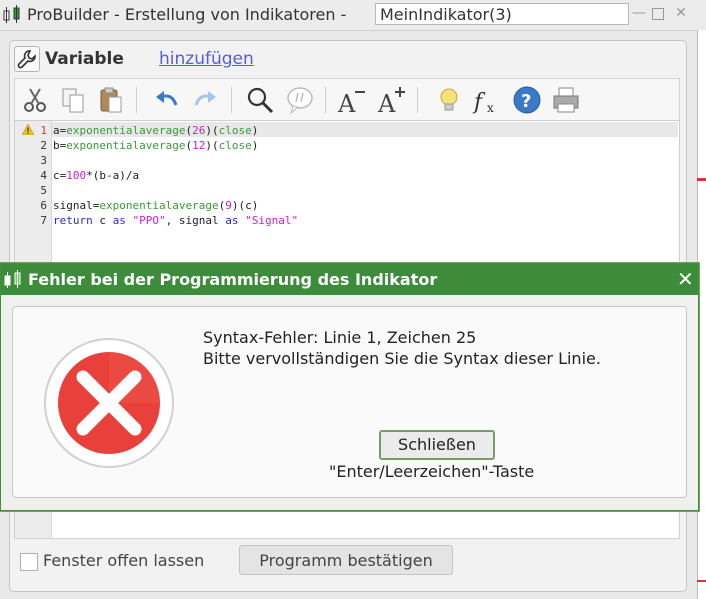  Describe the element at coordinates (43, 145) in the screenshot. I see `line-number: 2` at that location.